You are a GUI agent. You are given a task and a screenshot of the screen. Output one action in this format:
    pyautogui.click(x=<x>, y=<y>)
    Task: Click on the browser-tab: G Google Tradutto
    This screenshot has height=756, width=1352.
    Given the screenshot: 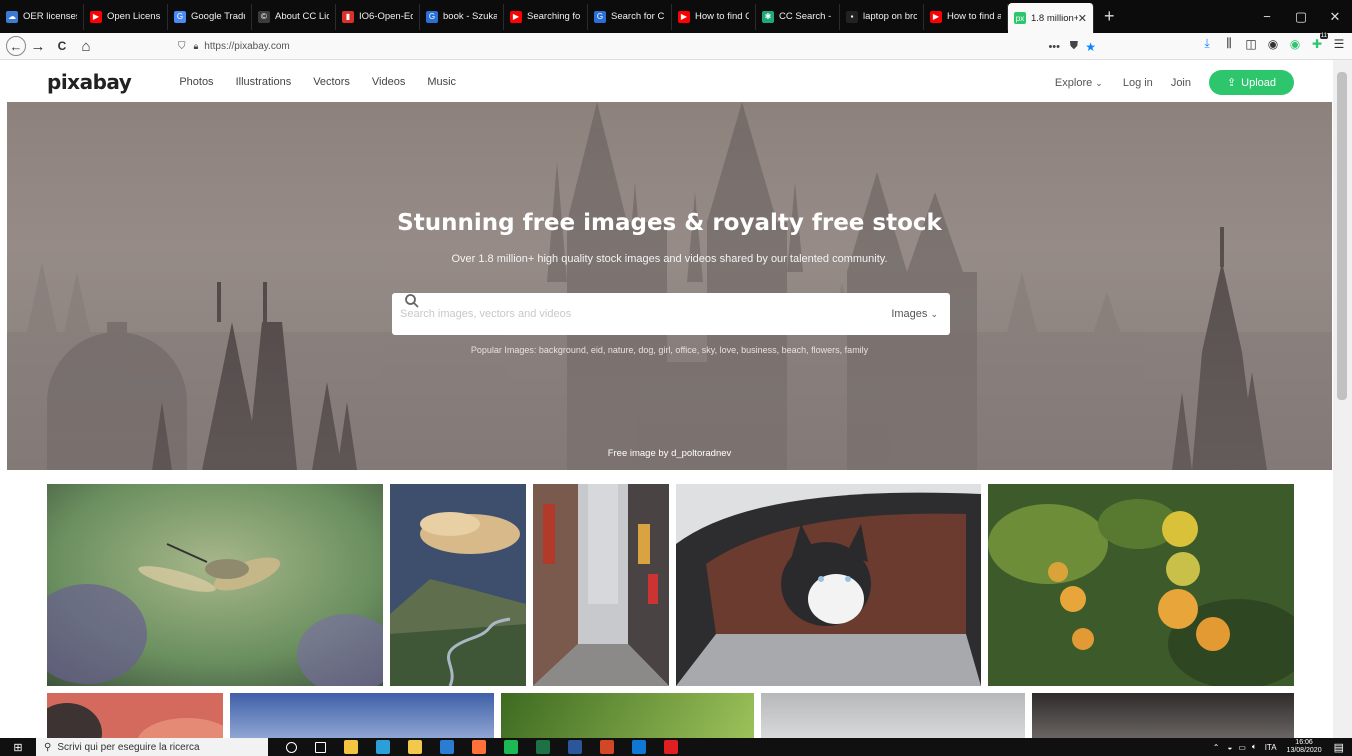 What is the action you would take?
    pyautogui.click(x=210, y=16)
    